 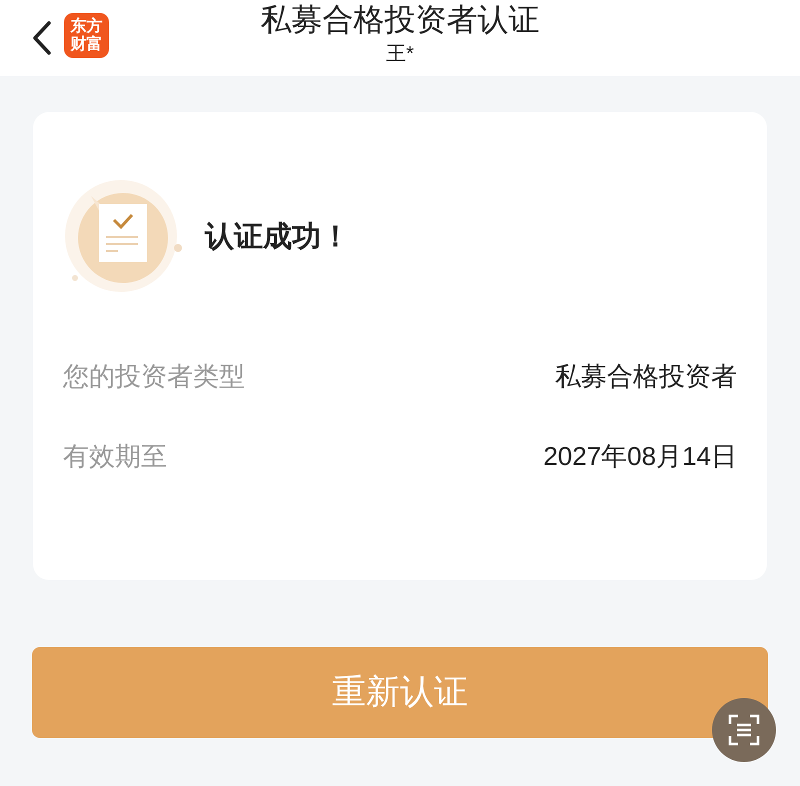 What do you see at coordinates (400, 692) in the screenshot?
I see `recertify-button: 重新认证` at bounding box center [400, 692].